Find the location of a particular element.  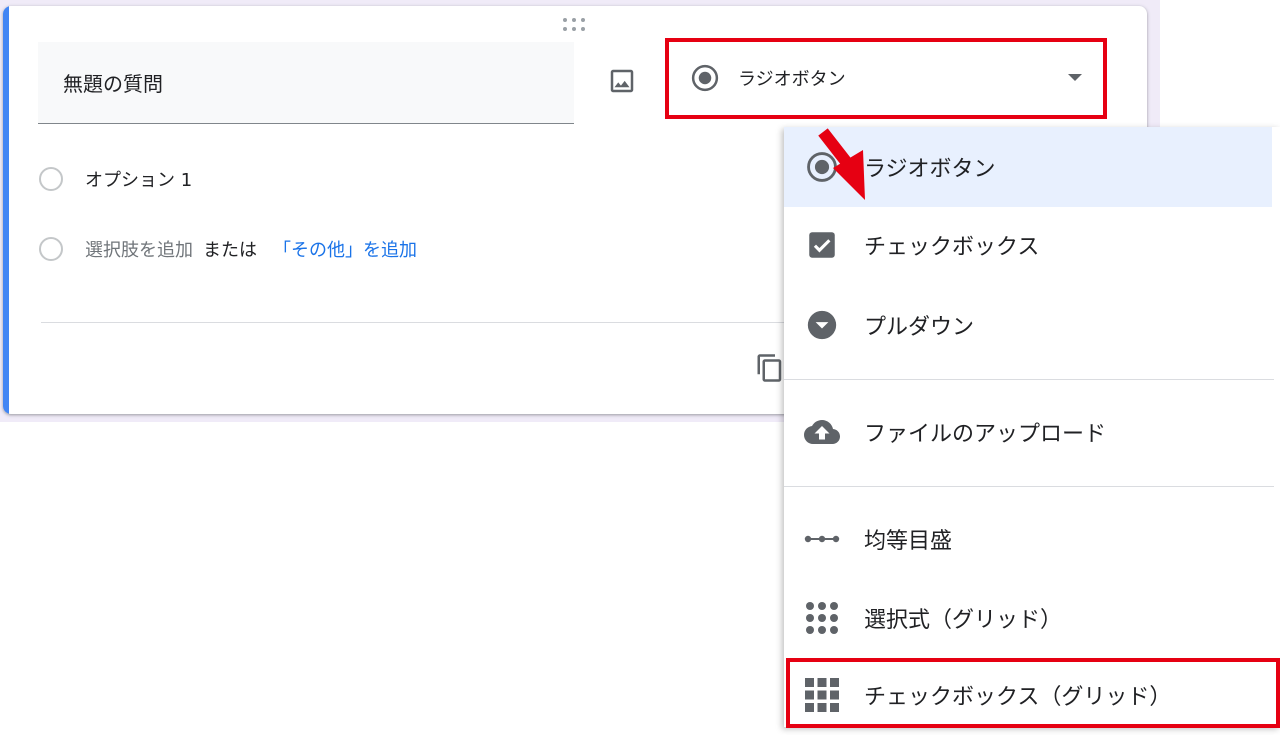

add-other-link: 「その他」を追加 is located at coordinates (345, 249).